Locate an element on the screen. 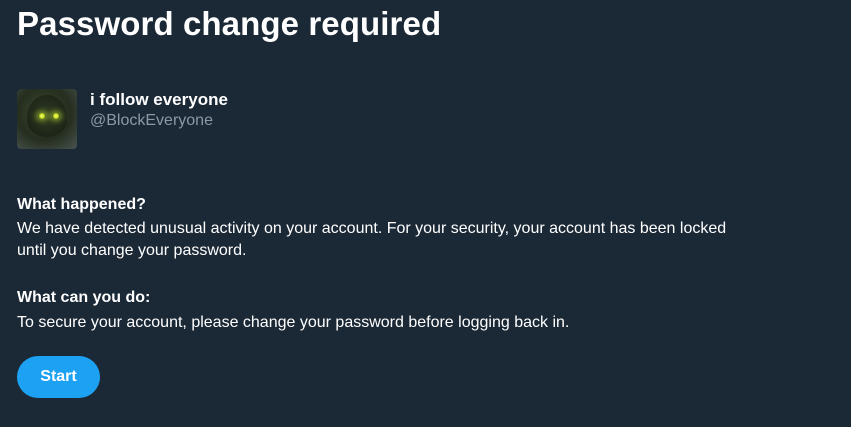 This screenshot has width=851, height=427. avatar is located at coordinates (47, 119).